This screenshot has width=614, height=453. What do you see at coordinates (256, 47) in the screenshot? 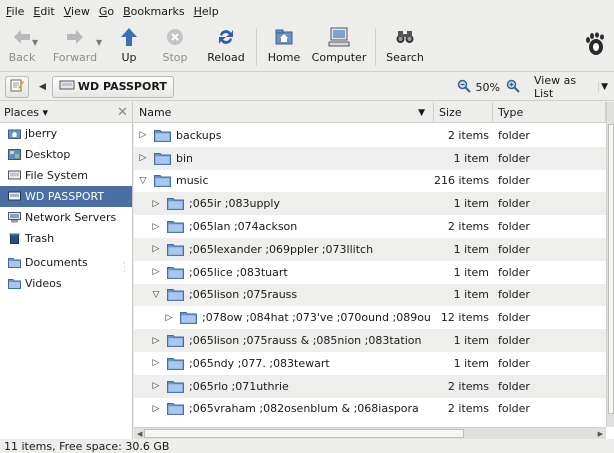
I see `toolbar-separator` at bounding box center [256, 47].